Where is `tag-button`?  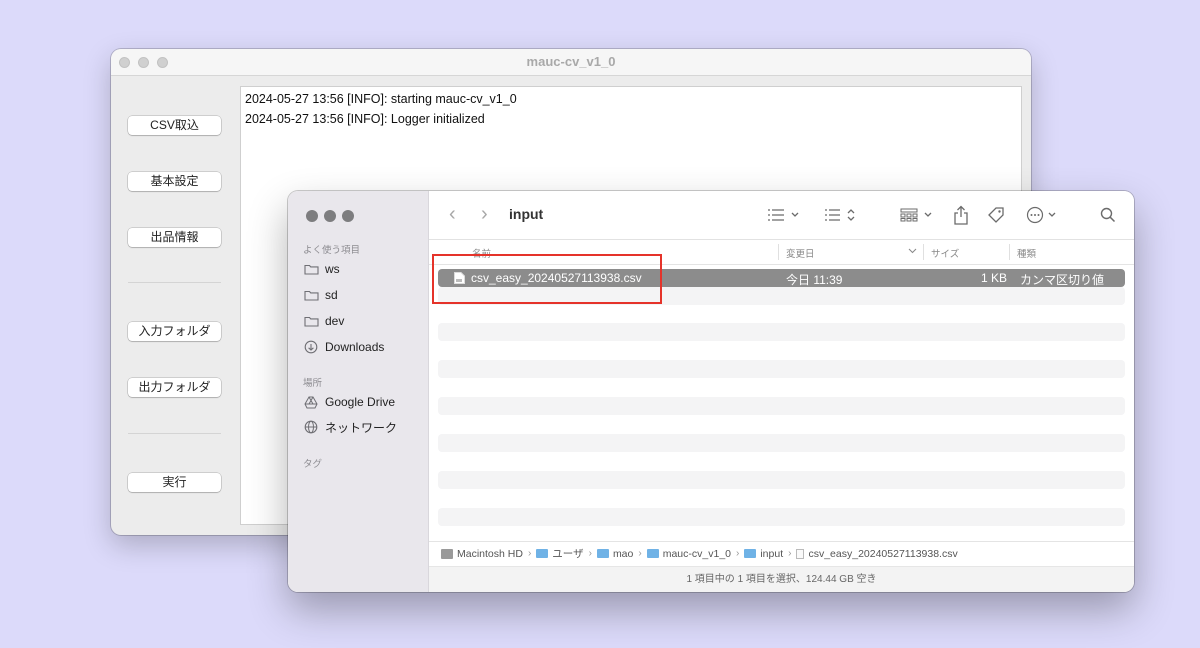
tag-button is located at coordinates (996, 215).